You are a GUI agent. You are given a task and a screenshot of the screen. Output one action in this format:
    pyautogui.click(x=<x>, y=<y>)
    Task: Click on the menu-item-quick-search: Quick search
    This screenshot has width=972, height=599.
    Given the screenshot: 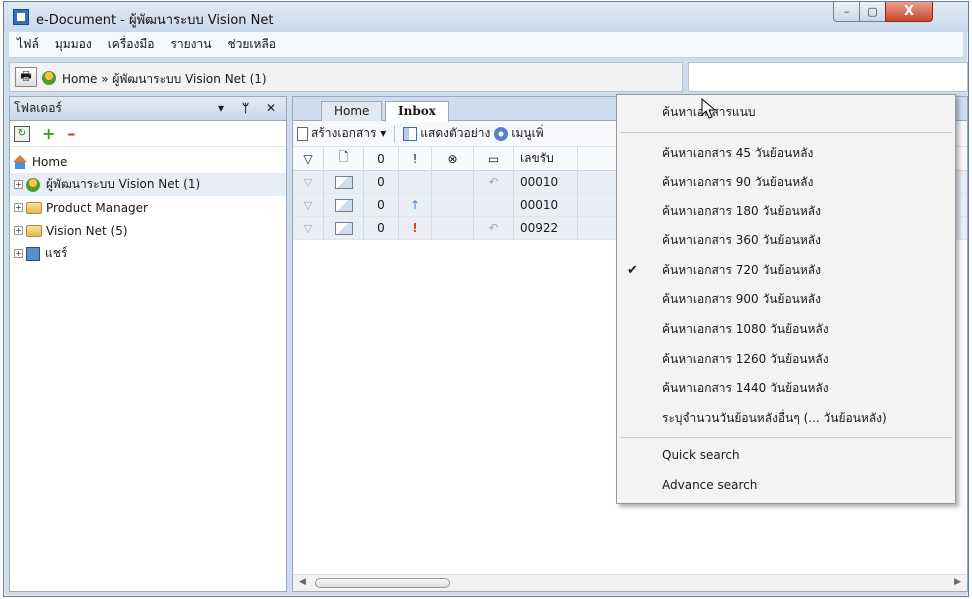 What is the action you would take?
    pyautogui.click(x=786, y=455)
    